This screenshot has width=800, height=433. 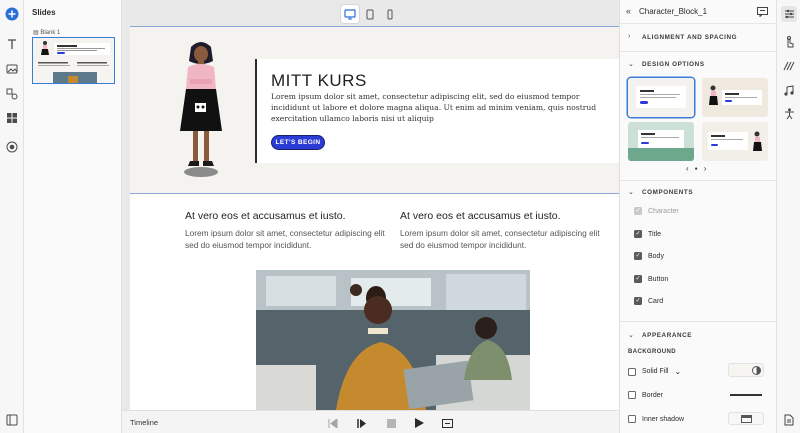 What do you see at coordinates (628, 11) in the screenshot?
I see `collapse-chevrons-icon: «` at bounding box center [628, 11].